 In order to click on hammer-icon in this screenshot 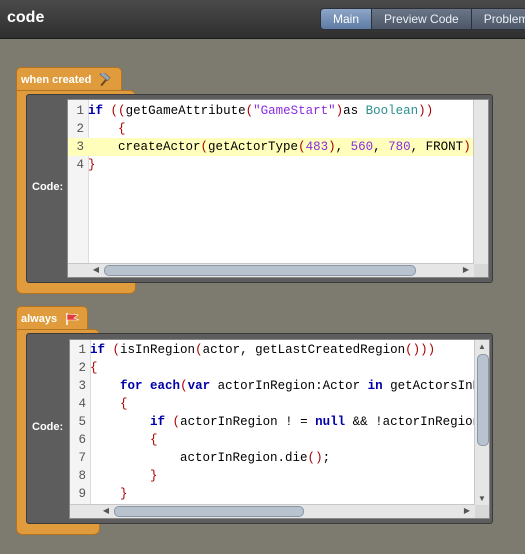, I will do `click(105, 78)`.